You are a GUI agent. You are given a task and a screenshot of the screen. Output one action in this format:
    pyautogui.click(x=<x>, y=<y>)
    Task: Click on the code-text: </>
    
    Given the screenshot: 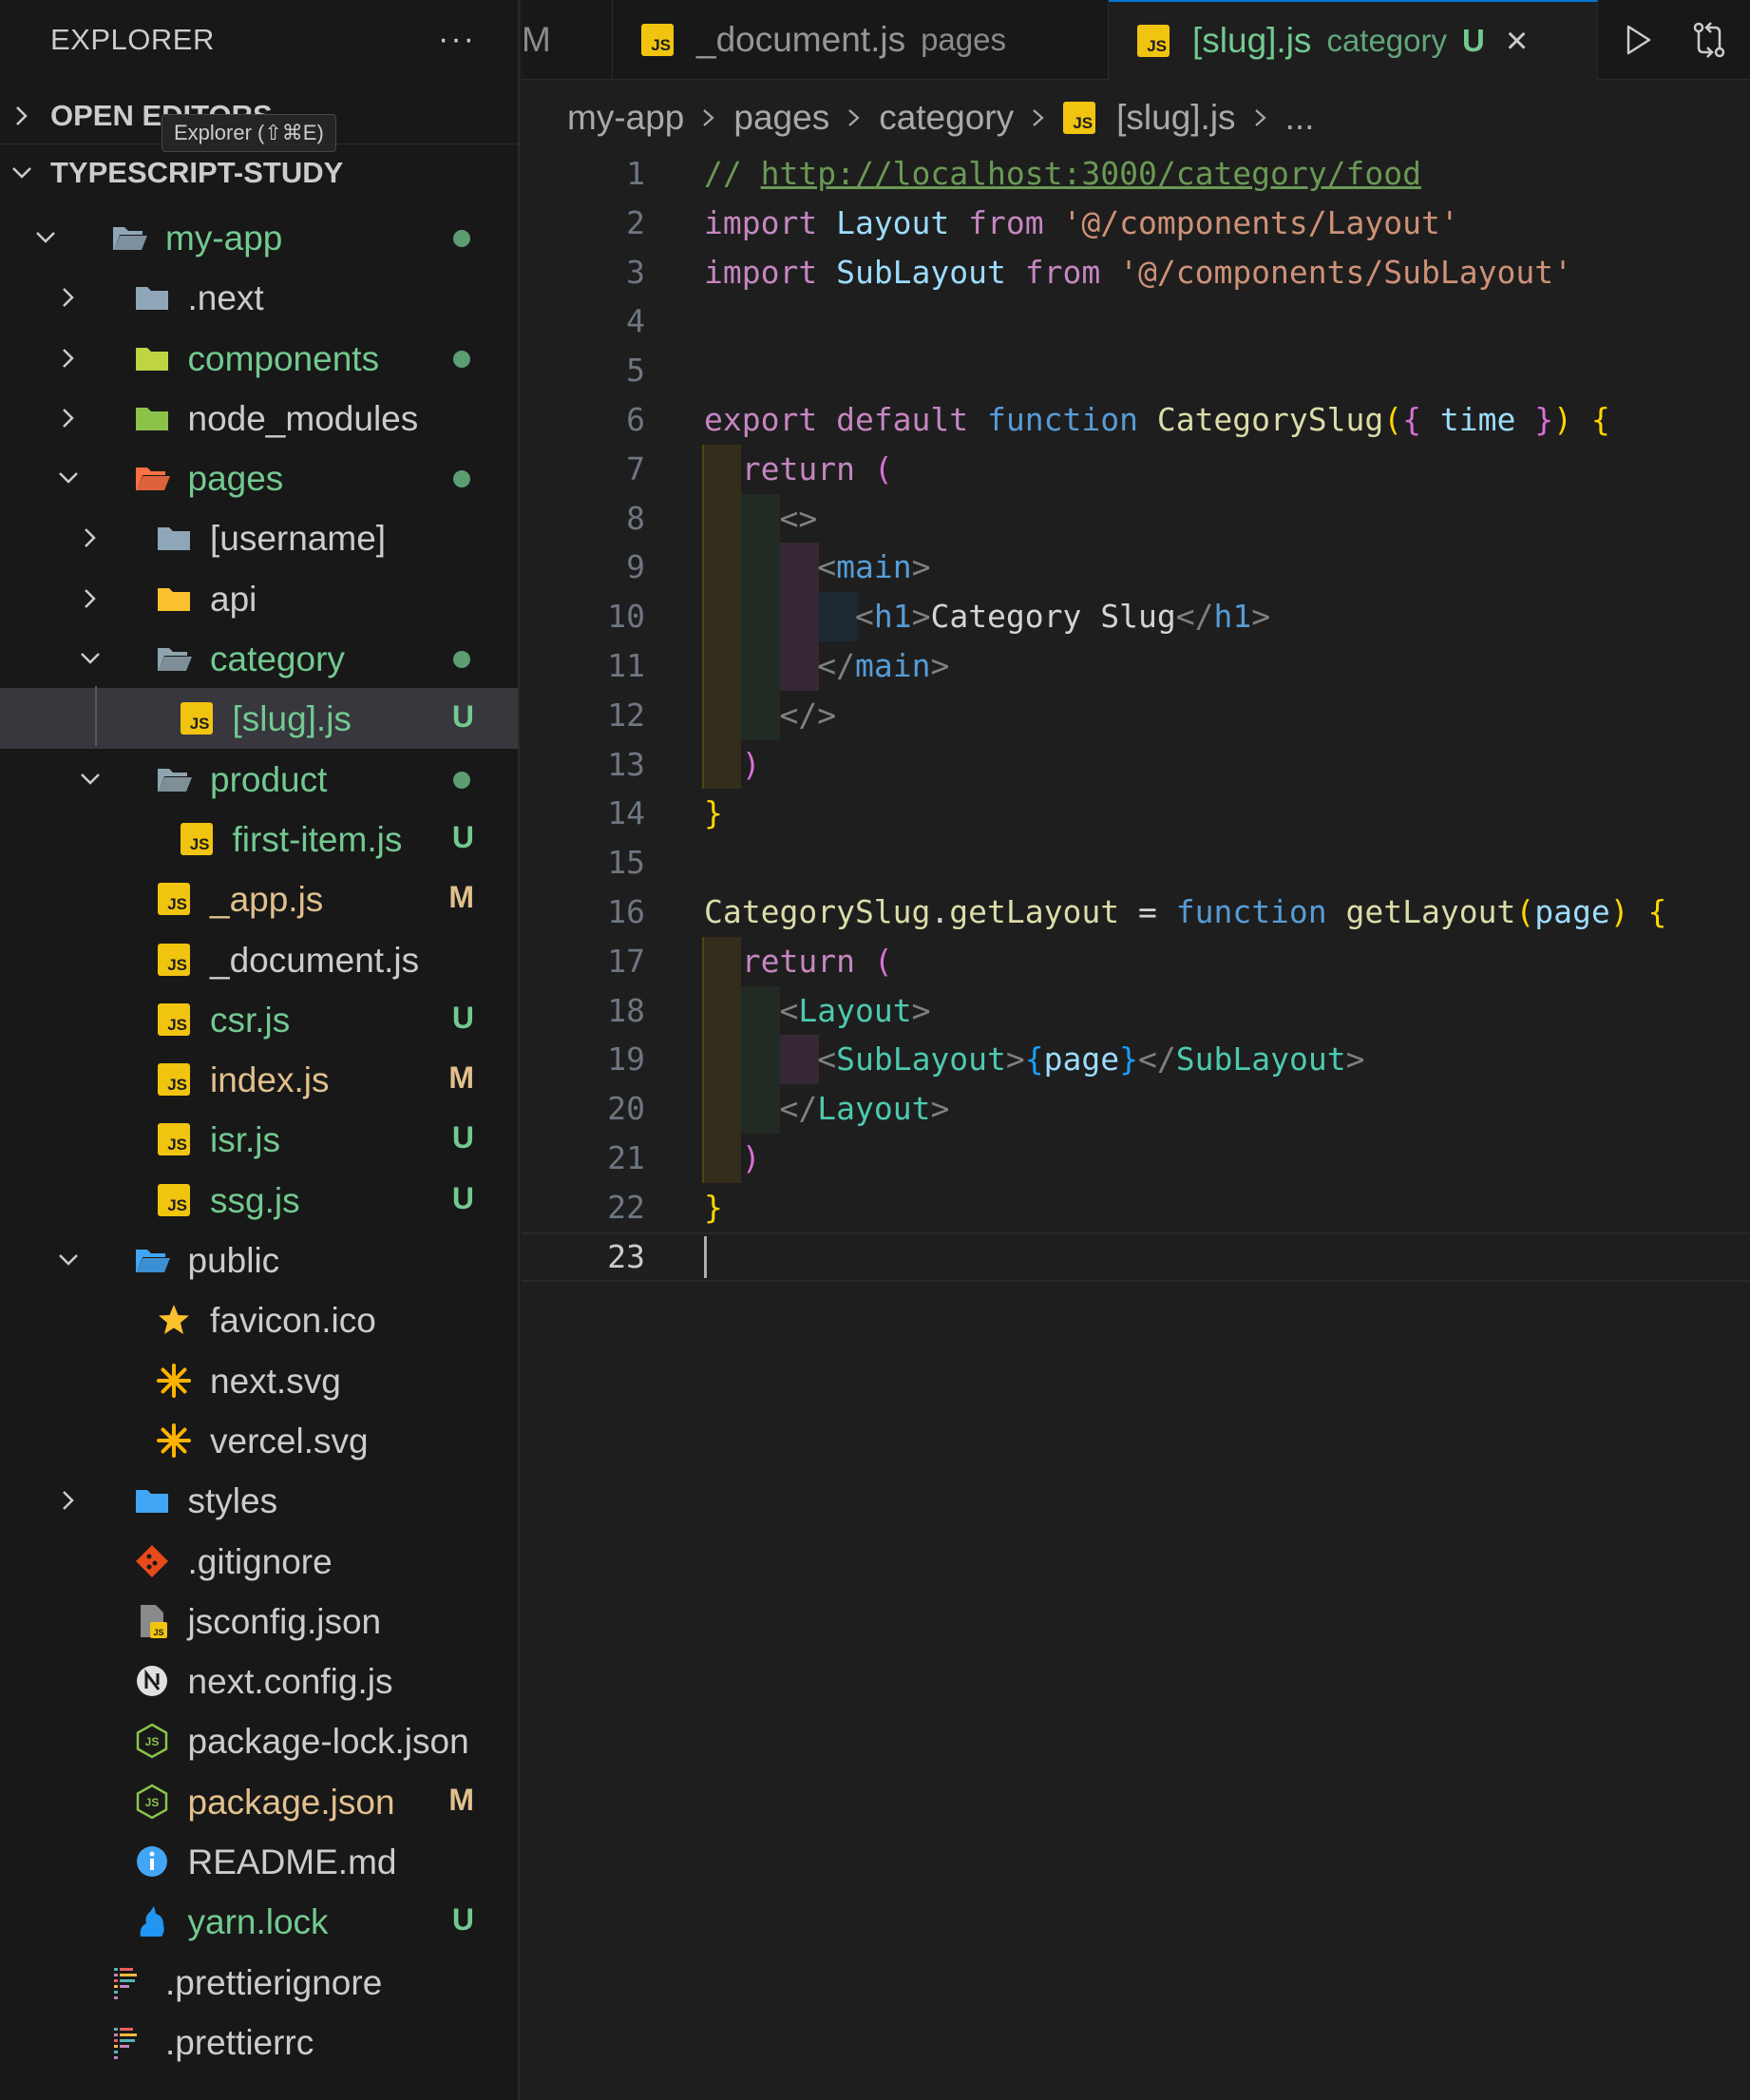 What is the action you would take?
    pyautogui.click(x=770, y=715)
    